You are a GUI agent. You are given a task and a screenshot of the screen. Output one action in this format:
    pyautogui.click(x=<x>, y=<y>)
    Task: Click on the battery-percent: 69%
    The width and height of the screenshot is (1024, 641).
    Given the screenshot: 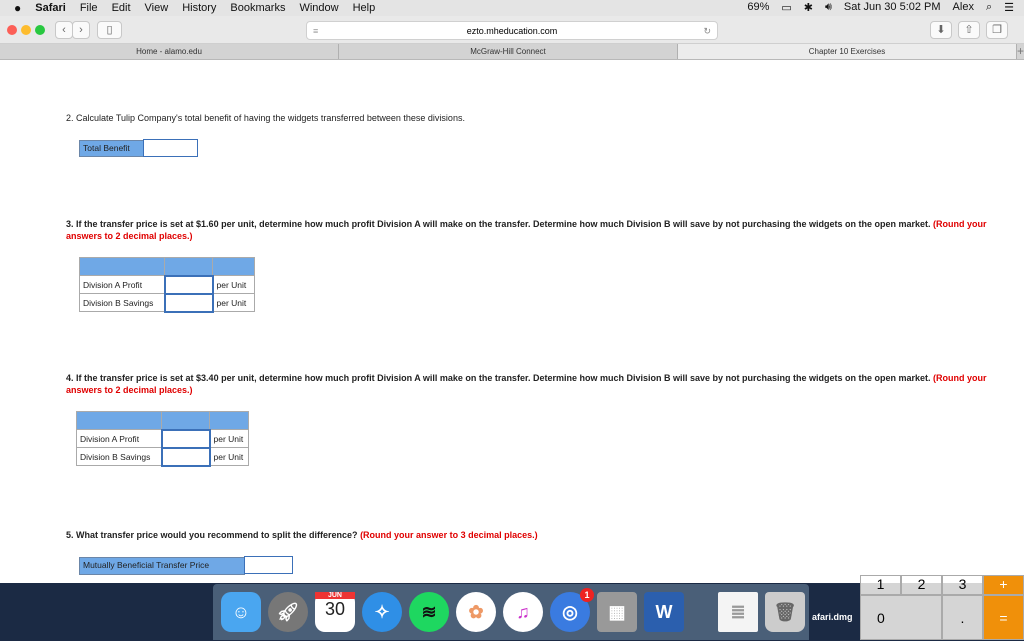 What is the action you would take?
    pyautogui.click(x=758, y=7)
    